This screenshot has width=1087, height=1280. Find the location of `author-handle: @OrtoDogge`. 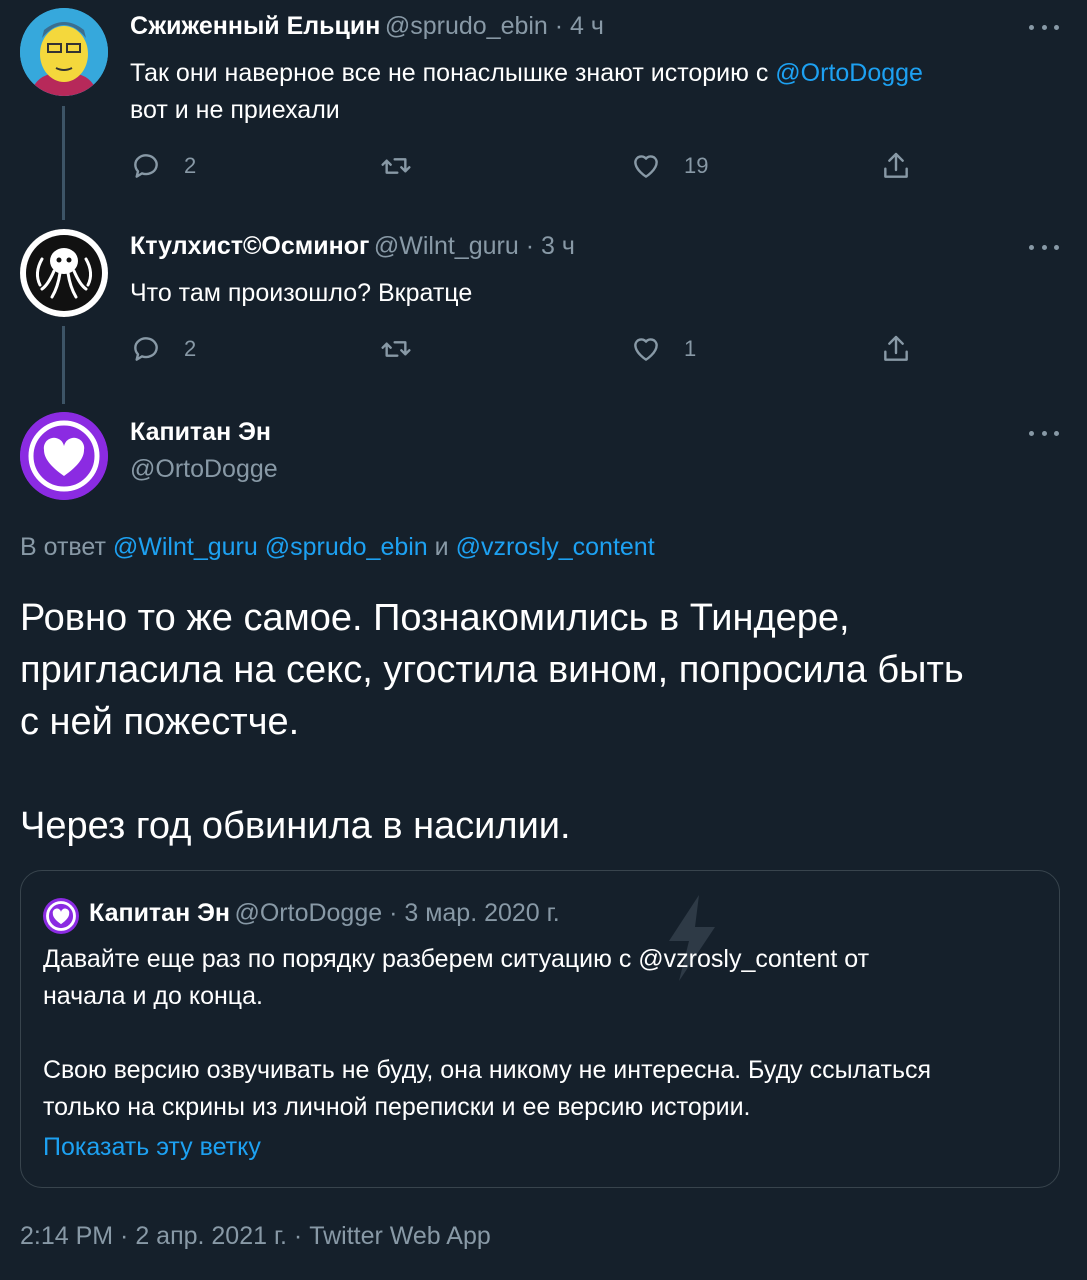

author-handle: @OrtoDogge is located at coordinates (204, 469).